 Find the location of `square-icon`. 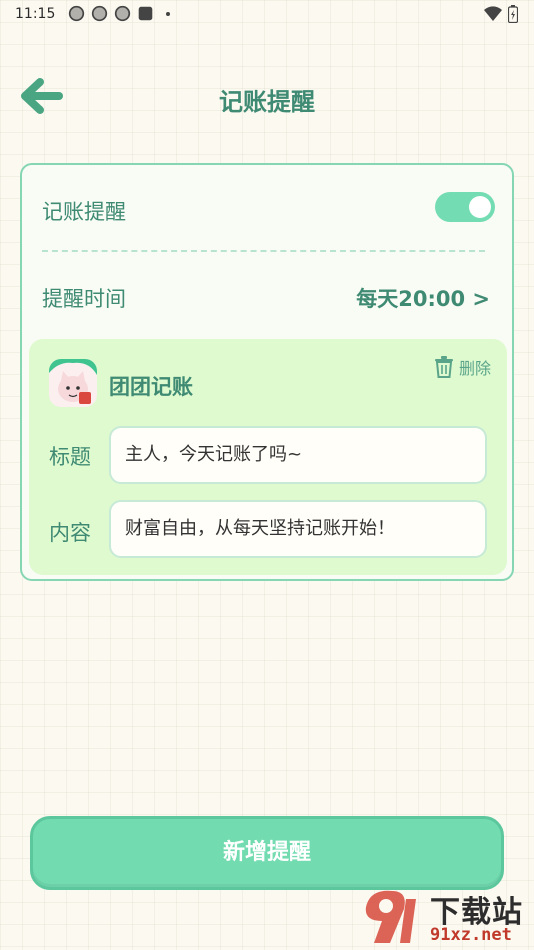

square-icon is located at coordinates (145, 13).